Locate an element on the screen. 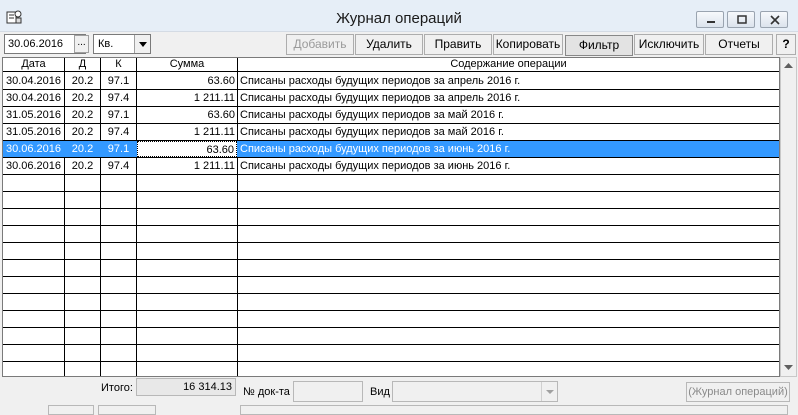 This screenshot has height=415, width=798. arrow-down-icon is located at coordinates (788, 367).